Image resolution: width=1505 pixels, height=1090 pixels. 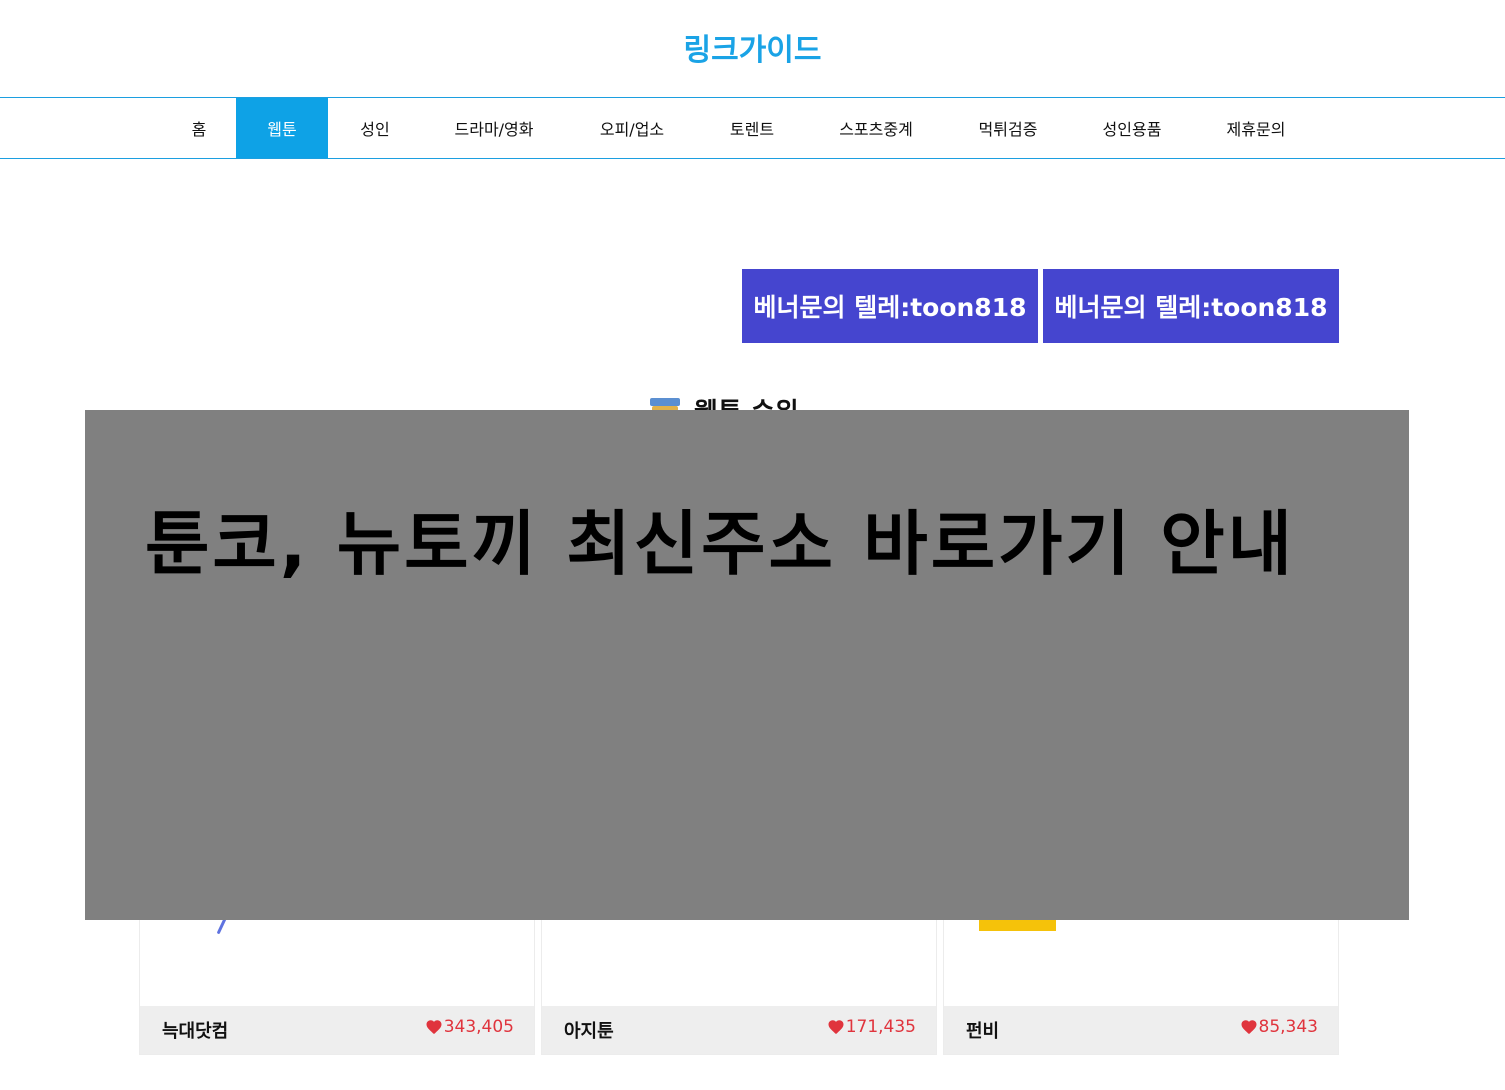 I want to click on card-name: 늑대닷컴, so click(x=195, y=1030).